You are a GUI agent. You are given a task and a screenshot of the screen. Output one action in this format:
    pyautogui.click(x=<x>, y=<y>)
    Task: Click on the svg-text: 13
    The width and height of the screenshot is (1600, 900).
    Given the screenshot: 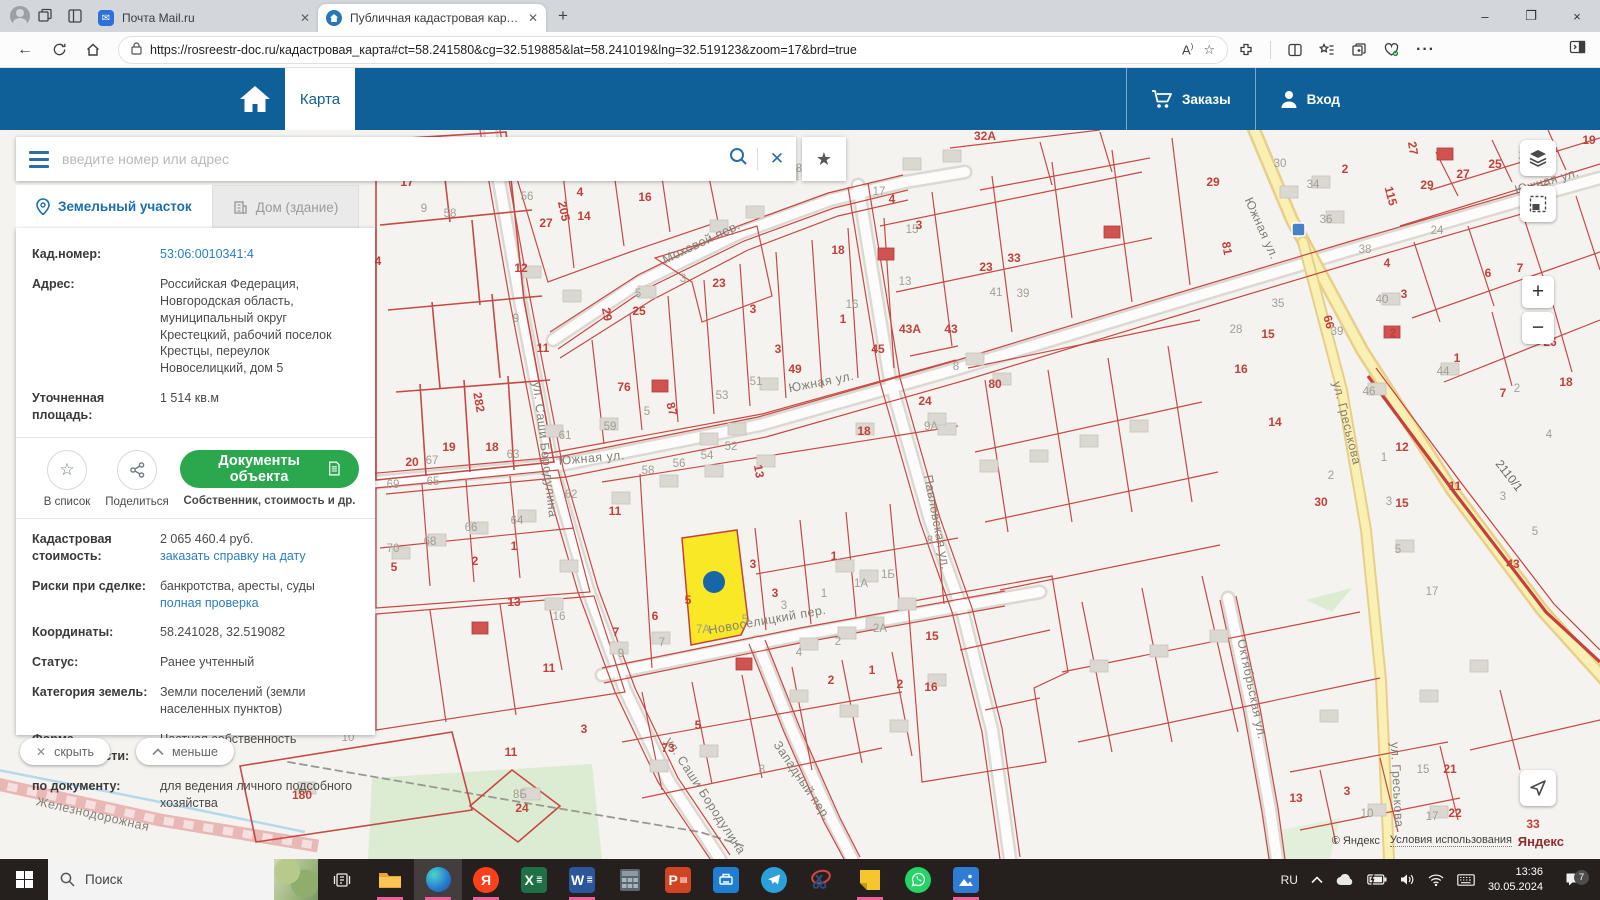 What is the action you would take?
    pyautogui.click(x=1296, y=798)
    